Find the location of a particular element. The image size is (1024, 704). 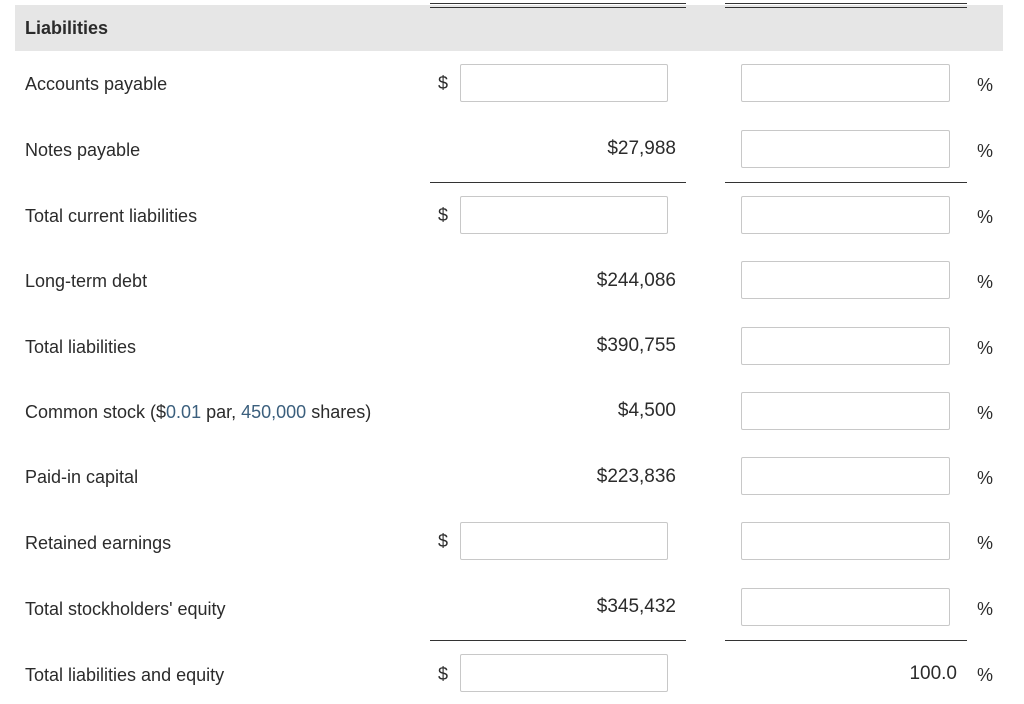

row-label-retained-earnings: Retained earnings is located at coordinates (98, 543).